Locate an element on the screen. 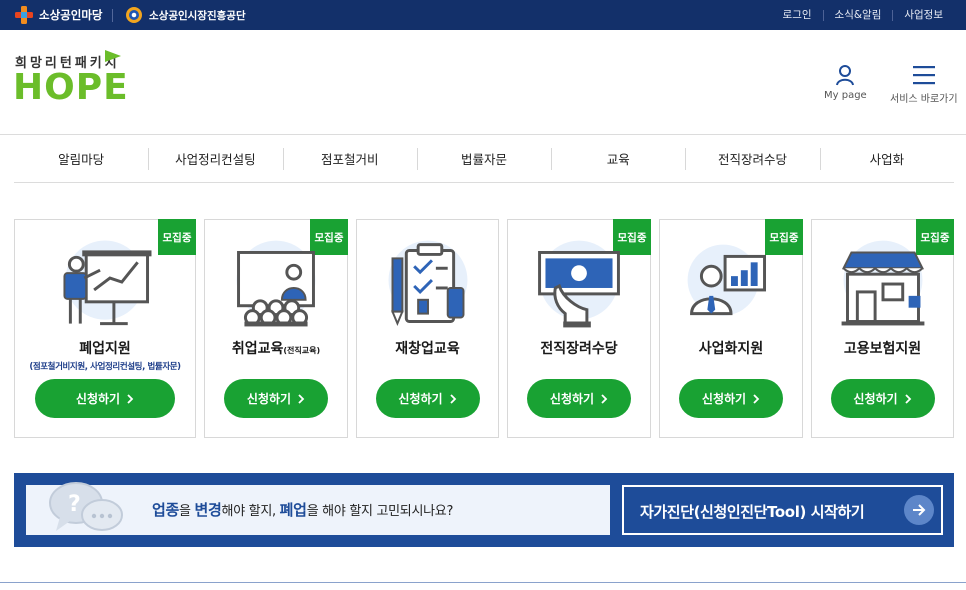 This screenshot has width=966, height=590. flag-icon is located at coordinates (113, 56).